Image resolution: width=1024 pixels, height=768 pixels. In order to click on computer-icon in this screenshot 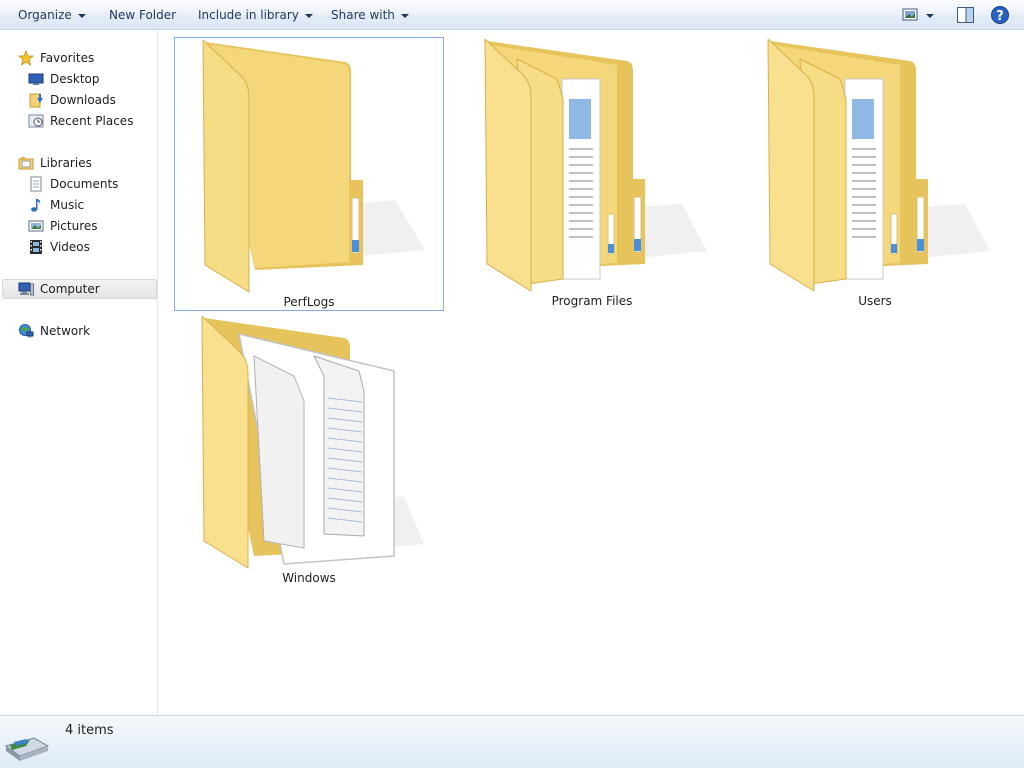, I will do `click(26, 289)`.